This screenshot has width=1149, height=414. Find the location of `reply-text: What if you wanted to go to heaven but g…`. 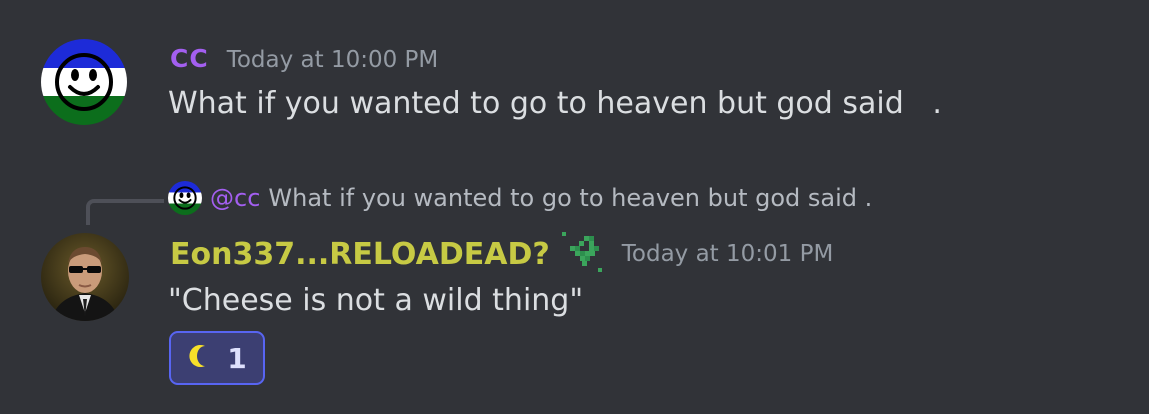

reply-text: What if you wanted to go to heaven but g… is located at coordinates (570, 198).